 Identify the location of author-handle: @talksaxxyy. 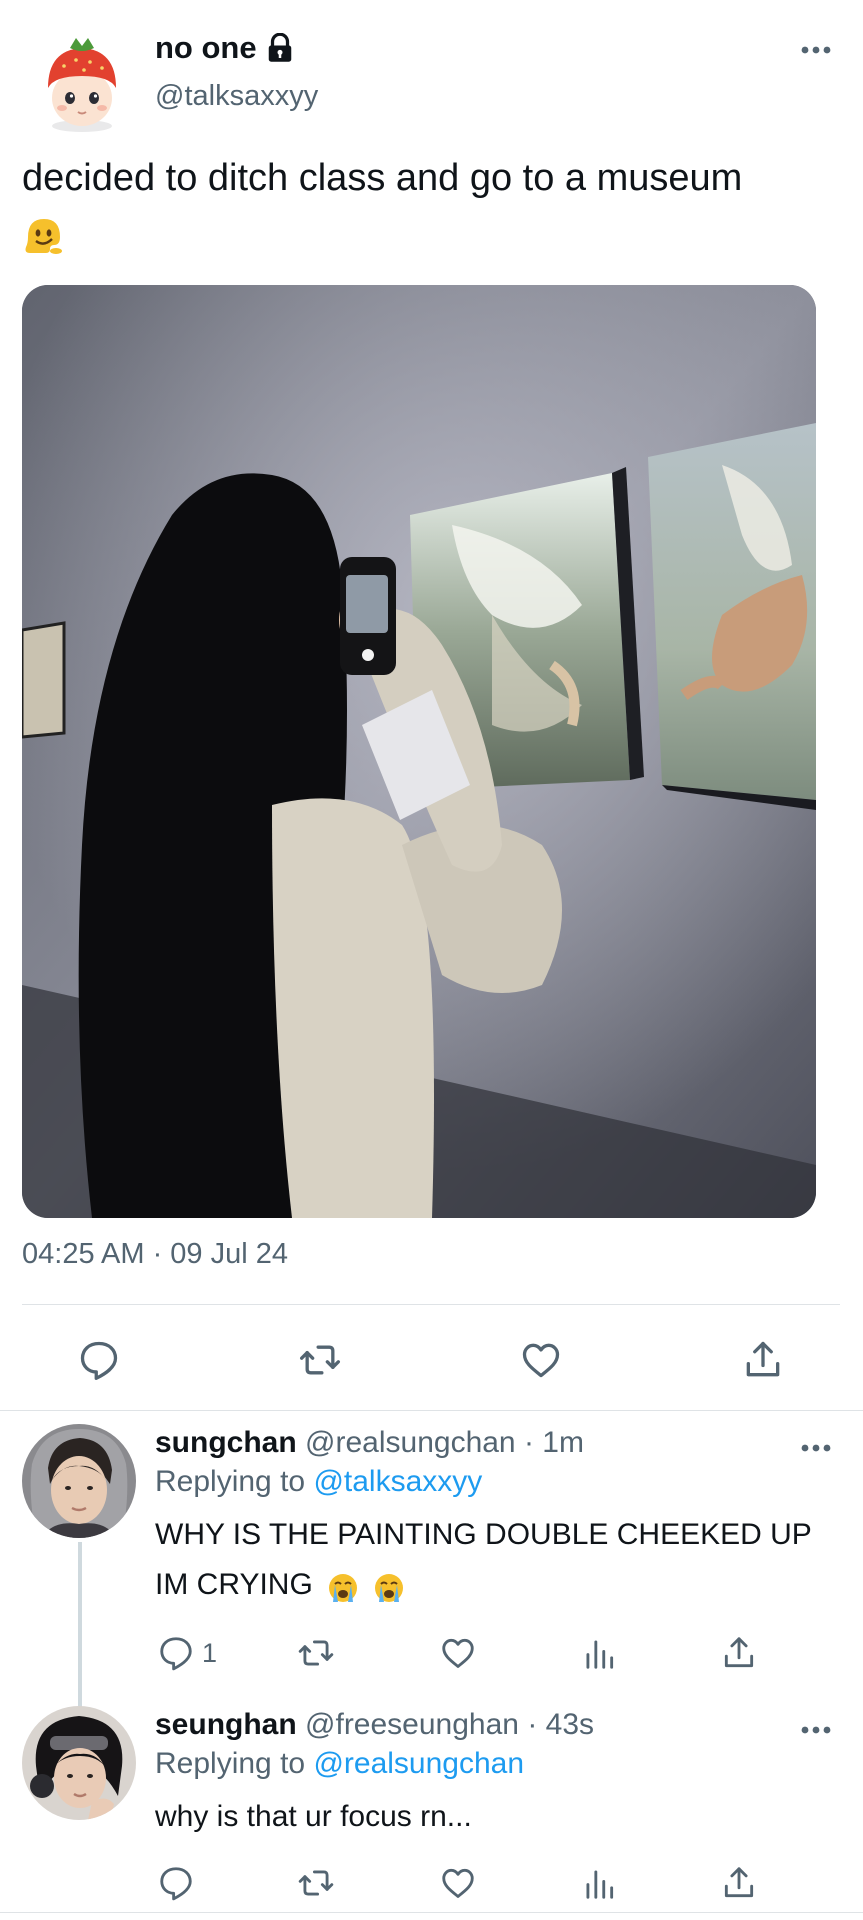
(236, 96).